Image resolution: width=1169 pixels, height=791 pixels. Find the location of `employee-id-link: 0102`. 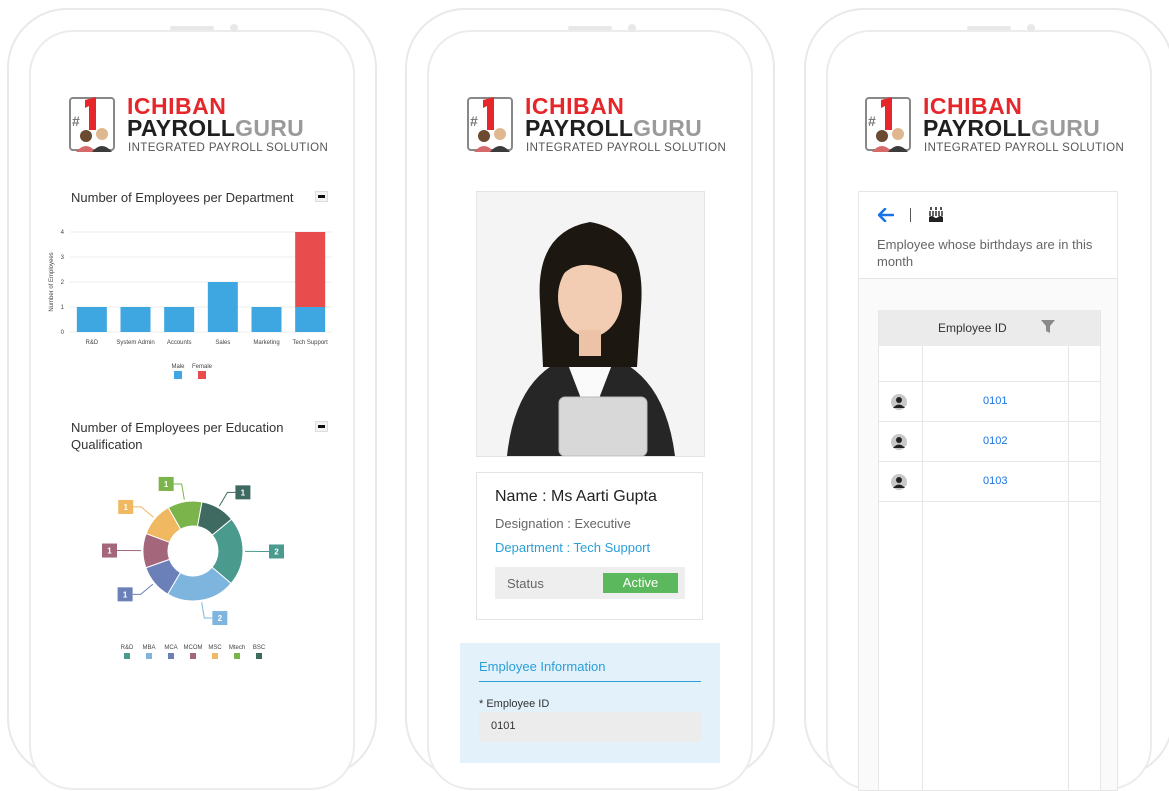

employee-id-link: 0102 is located at coordinates (995, 441).